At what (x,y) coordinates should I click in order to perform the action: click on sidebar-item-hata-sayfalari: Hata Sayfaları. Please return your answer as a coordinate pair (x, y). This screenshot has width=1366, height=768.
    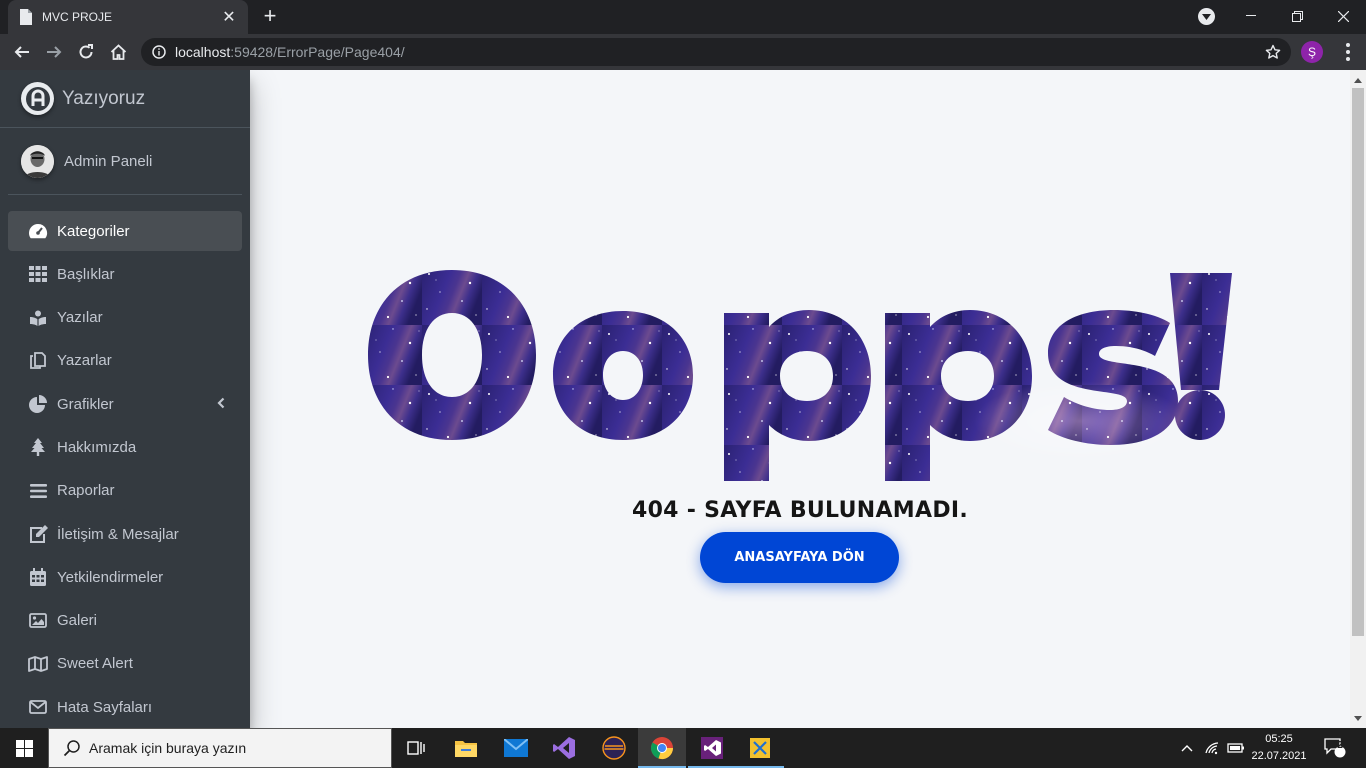
    Looking at the image, I should click on (125, 707).